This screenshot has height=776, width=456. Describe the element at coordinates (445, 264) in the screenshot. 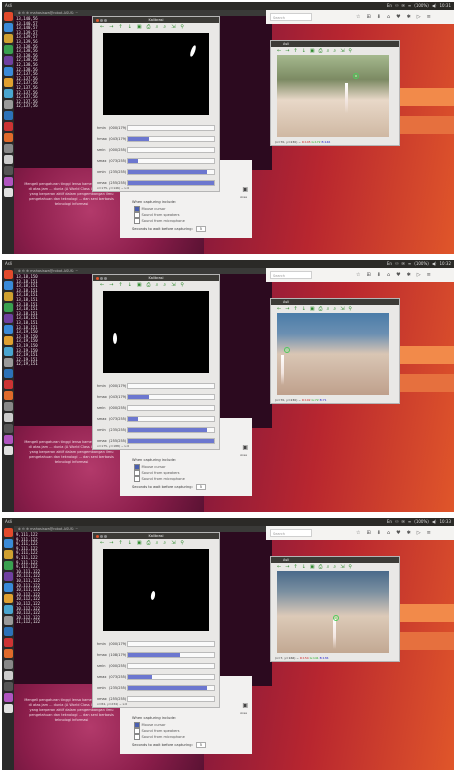

I see `tray-indicator: 10:32` at that location.